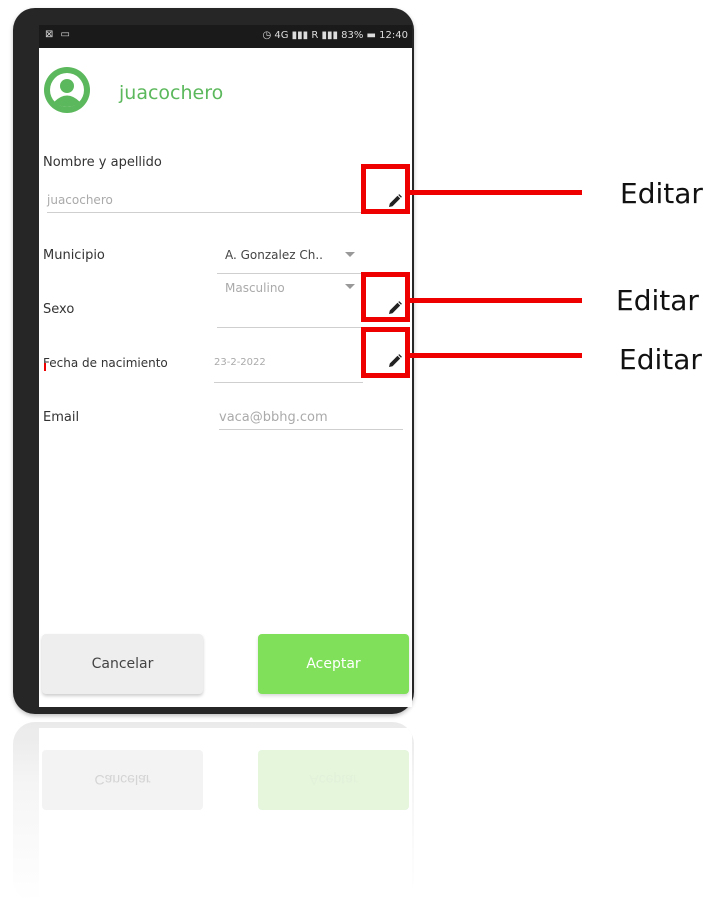 The width and height of the screenshot is (723, 905). Describe the element at coordinates (311, 429) in the screenshot. I see `email-underline` at that location.